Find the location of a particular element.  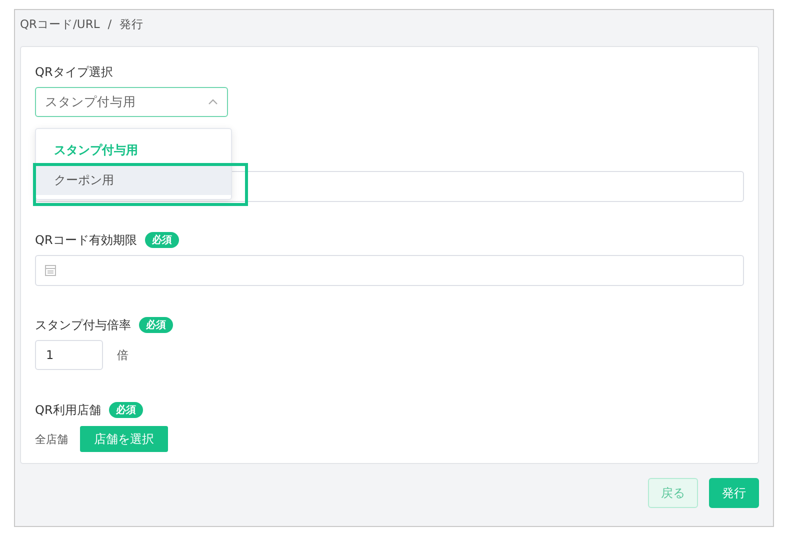

dropdown-option: スタンプ付与用 is located at coordinates (133, 150).